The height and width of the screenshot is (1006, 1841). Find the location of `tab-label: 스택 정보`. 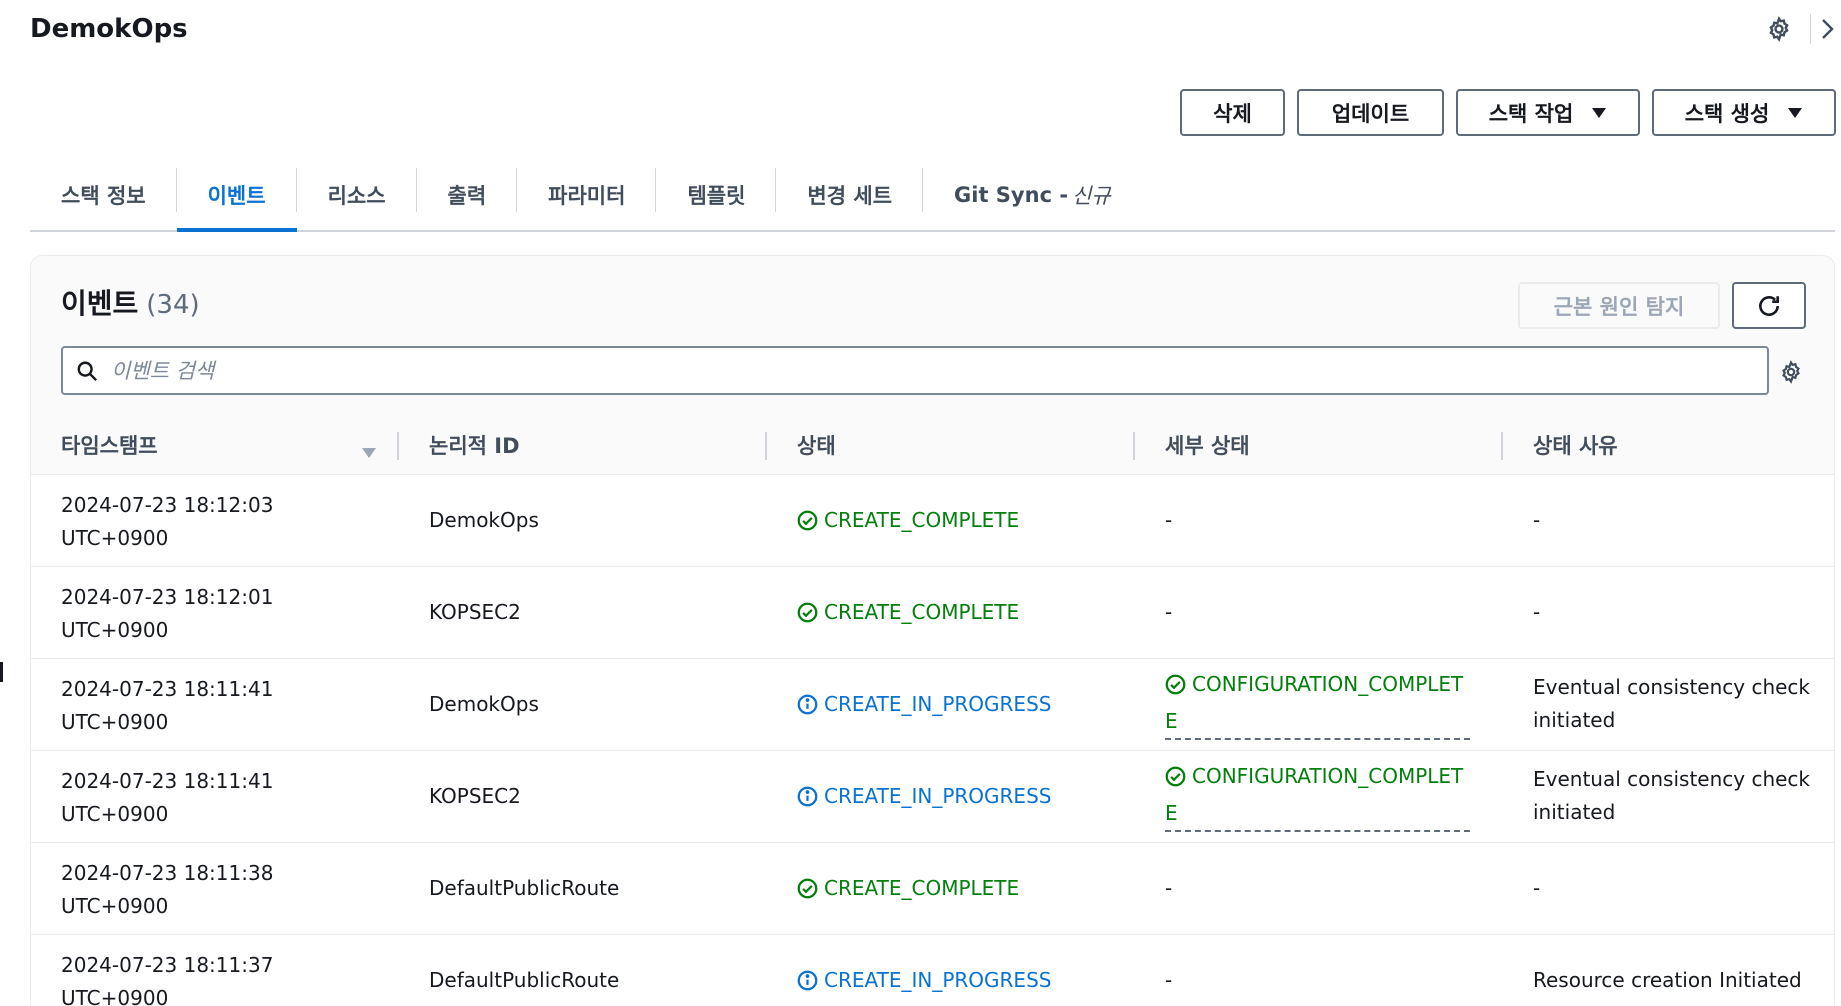

tab-label: 스택 정보 is located at coordinates (103, 196).